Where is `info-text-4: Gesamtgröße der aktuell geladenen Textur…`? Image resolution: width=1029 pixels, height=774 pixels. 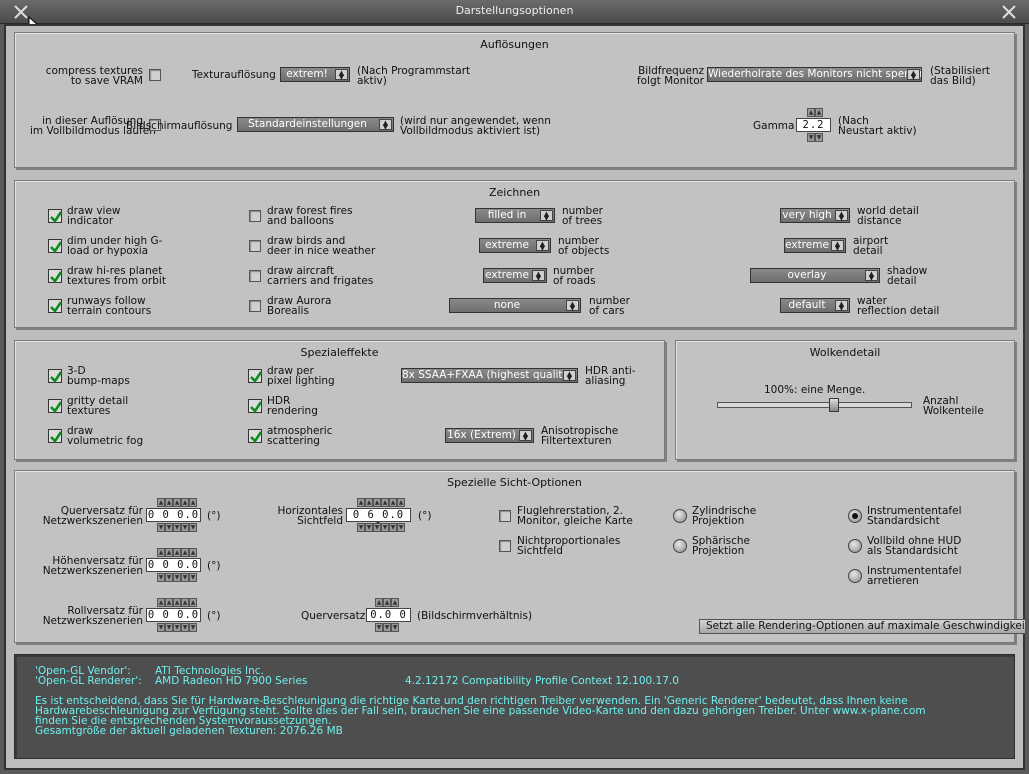
info-text-4: Gesamtgröße der aktuell geladenen Textur… is located at coordinates (189, 731).